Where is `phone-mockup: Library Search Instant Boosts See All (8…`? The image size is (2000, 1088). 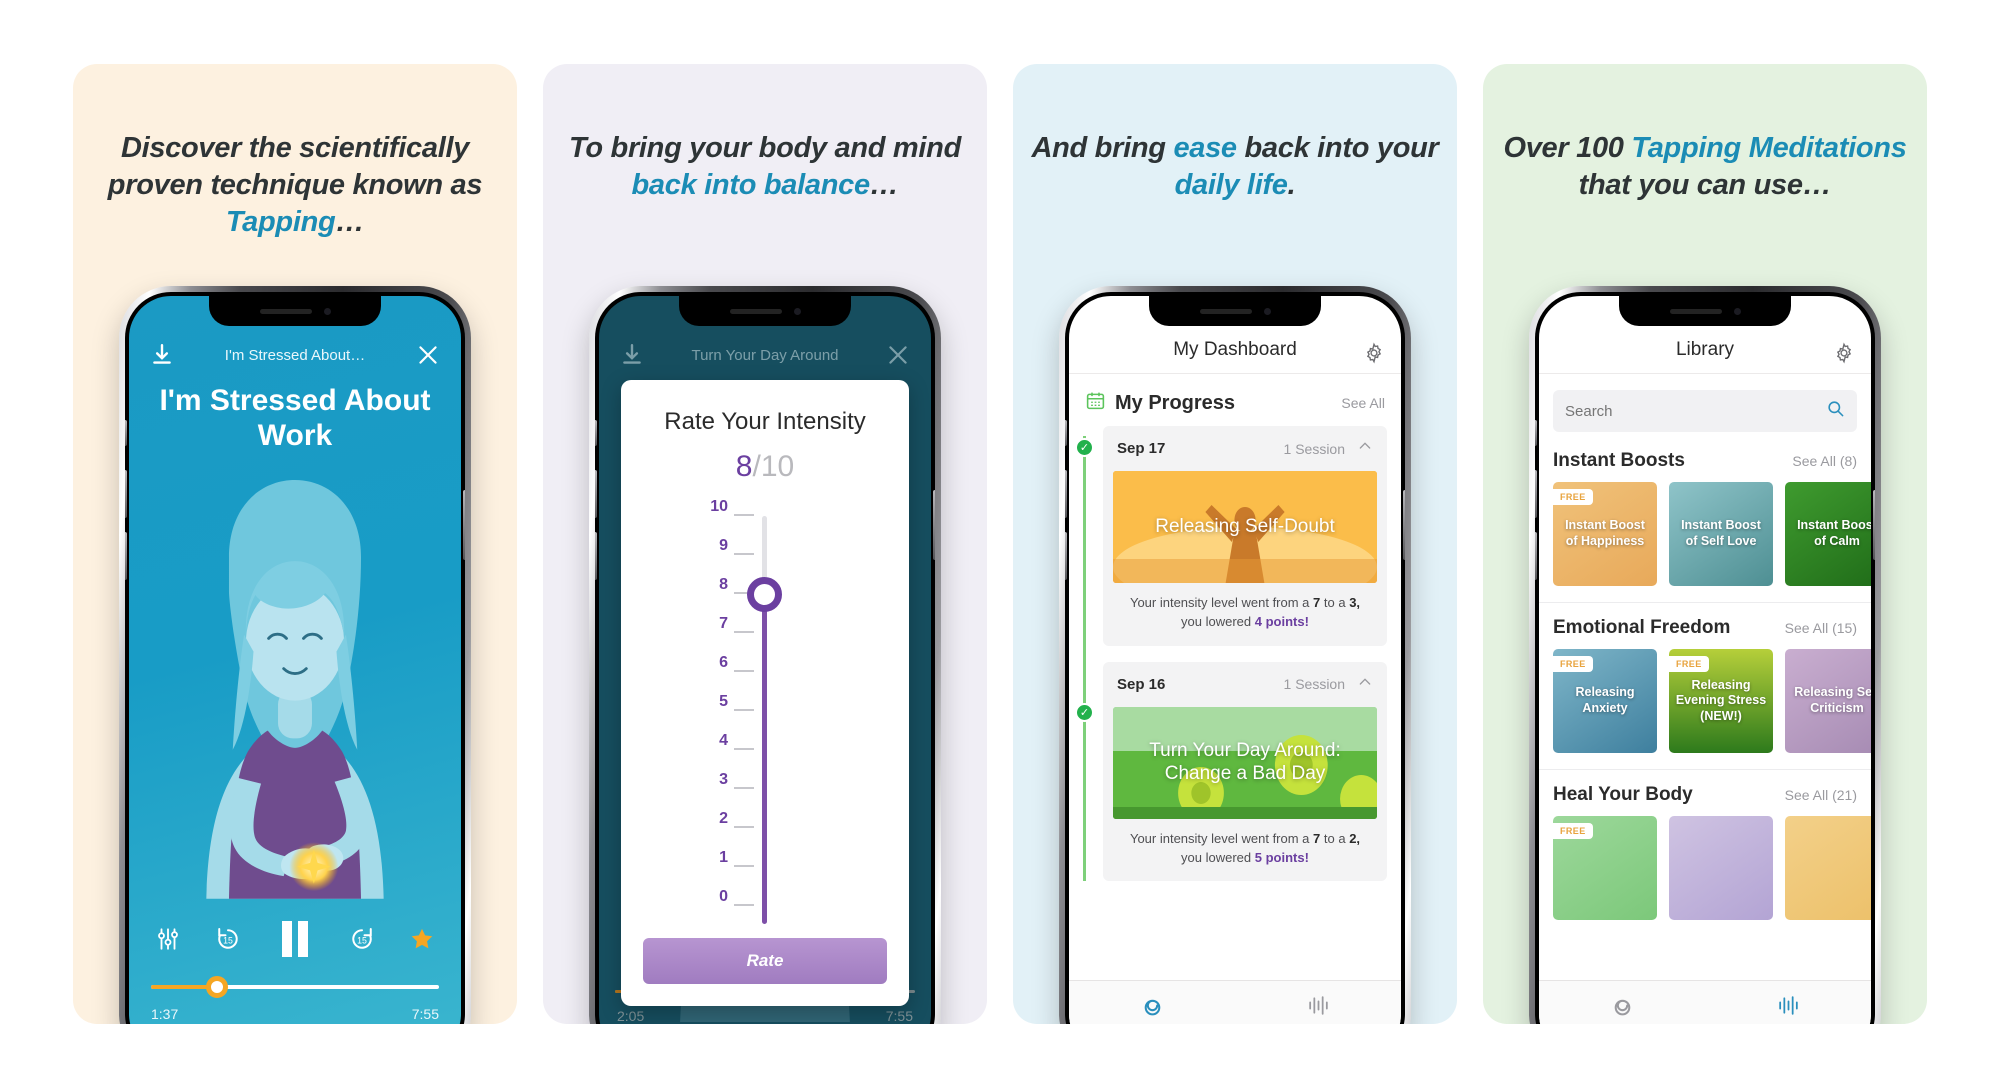 phone-mockup: Library Search Instant Boosts See All (8… is located at coordinates (1705, 655).